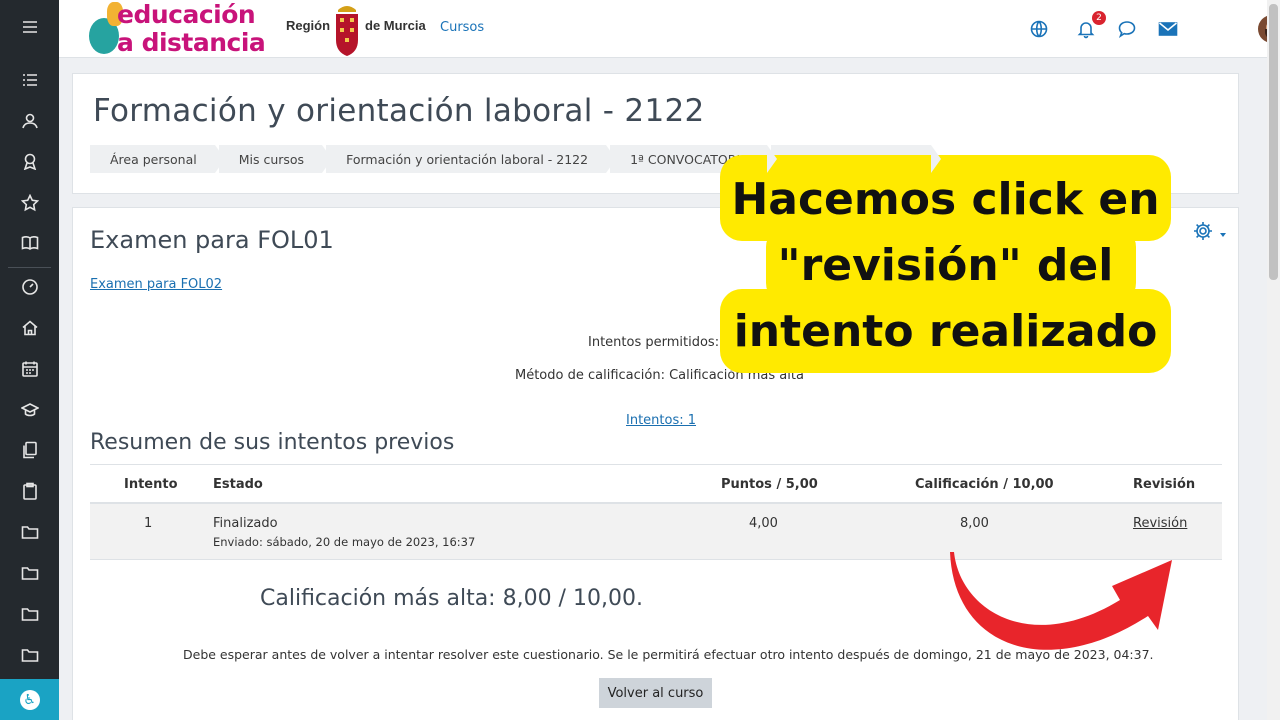  I want to click on accessibility-icon: ♿, so click(29, 699).